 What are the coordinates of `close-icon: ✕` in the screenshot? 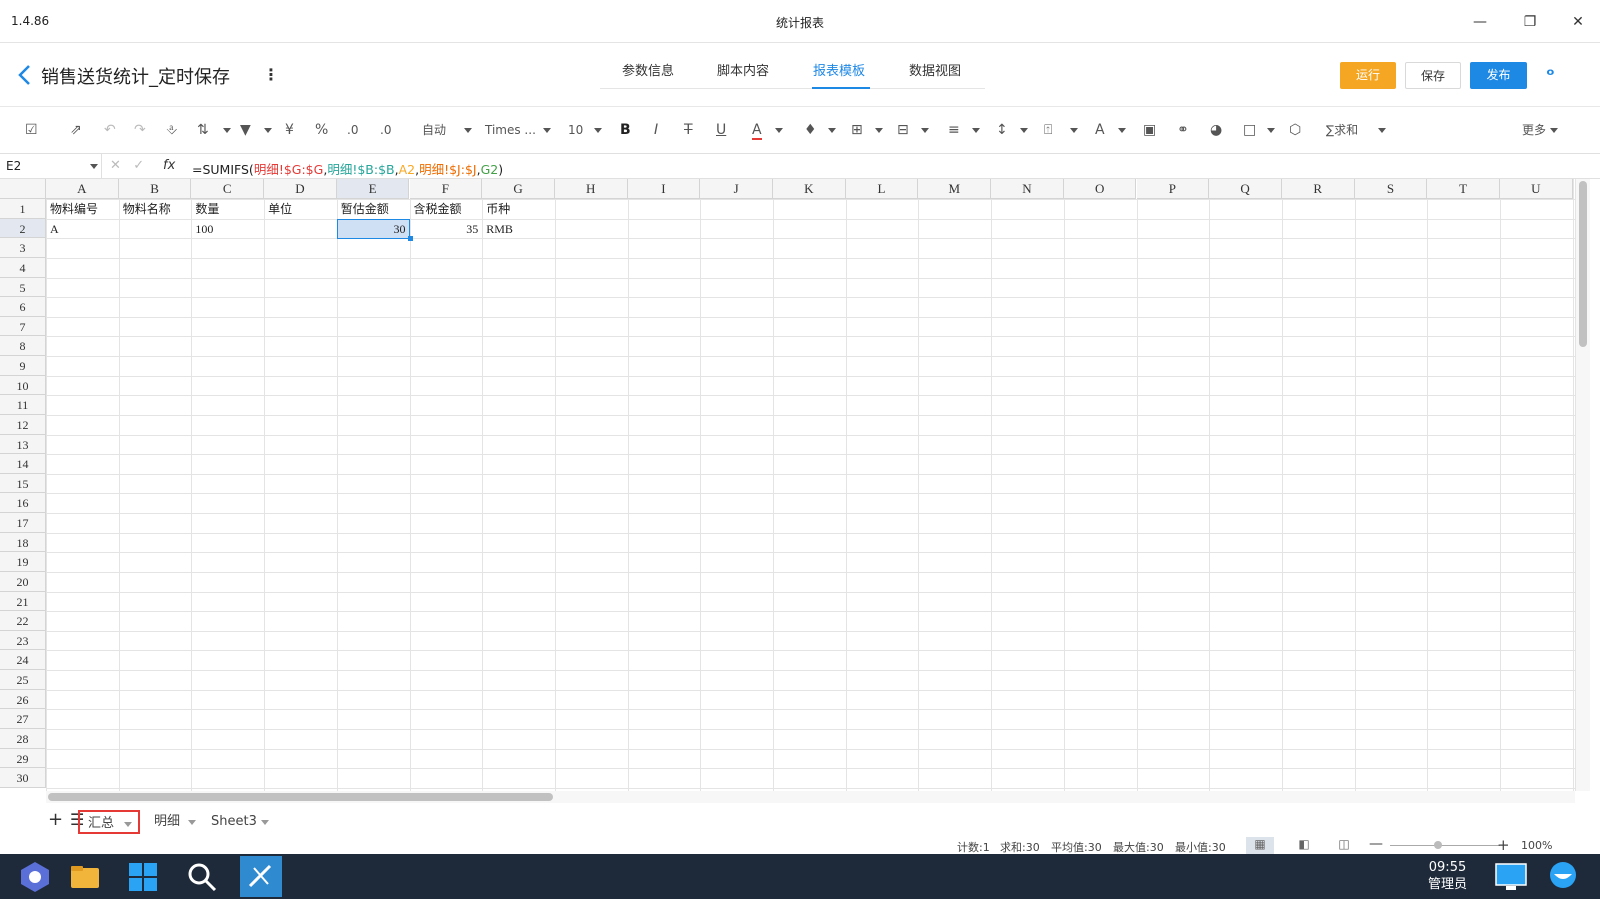 It's located at (1578, 22).